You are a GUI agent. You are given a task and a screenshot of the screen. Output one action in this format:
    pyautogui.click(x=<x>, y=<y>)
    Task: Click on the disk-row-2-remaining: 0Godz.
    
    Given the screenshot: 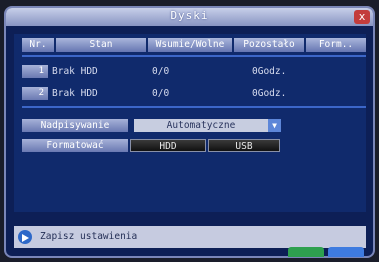 What is the action you would take?
    pyautogui.click(x=269, y=93)
    